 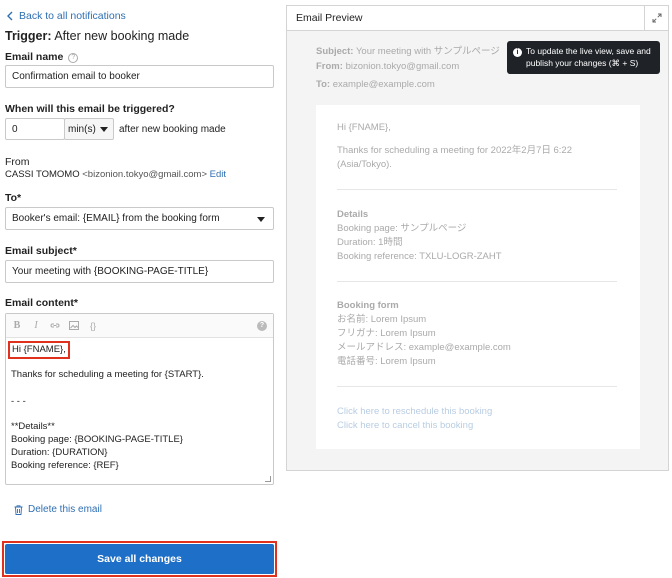 I want to click on save-all-changes-button: Save all changes, so click(x=139, y=559).